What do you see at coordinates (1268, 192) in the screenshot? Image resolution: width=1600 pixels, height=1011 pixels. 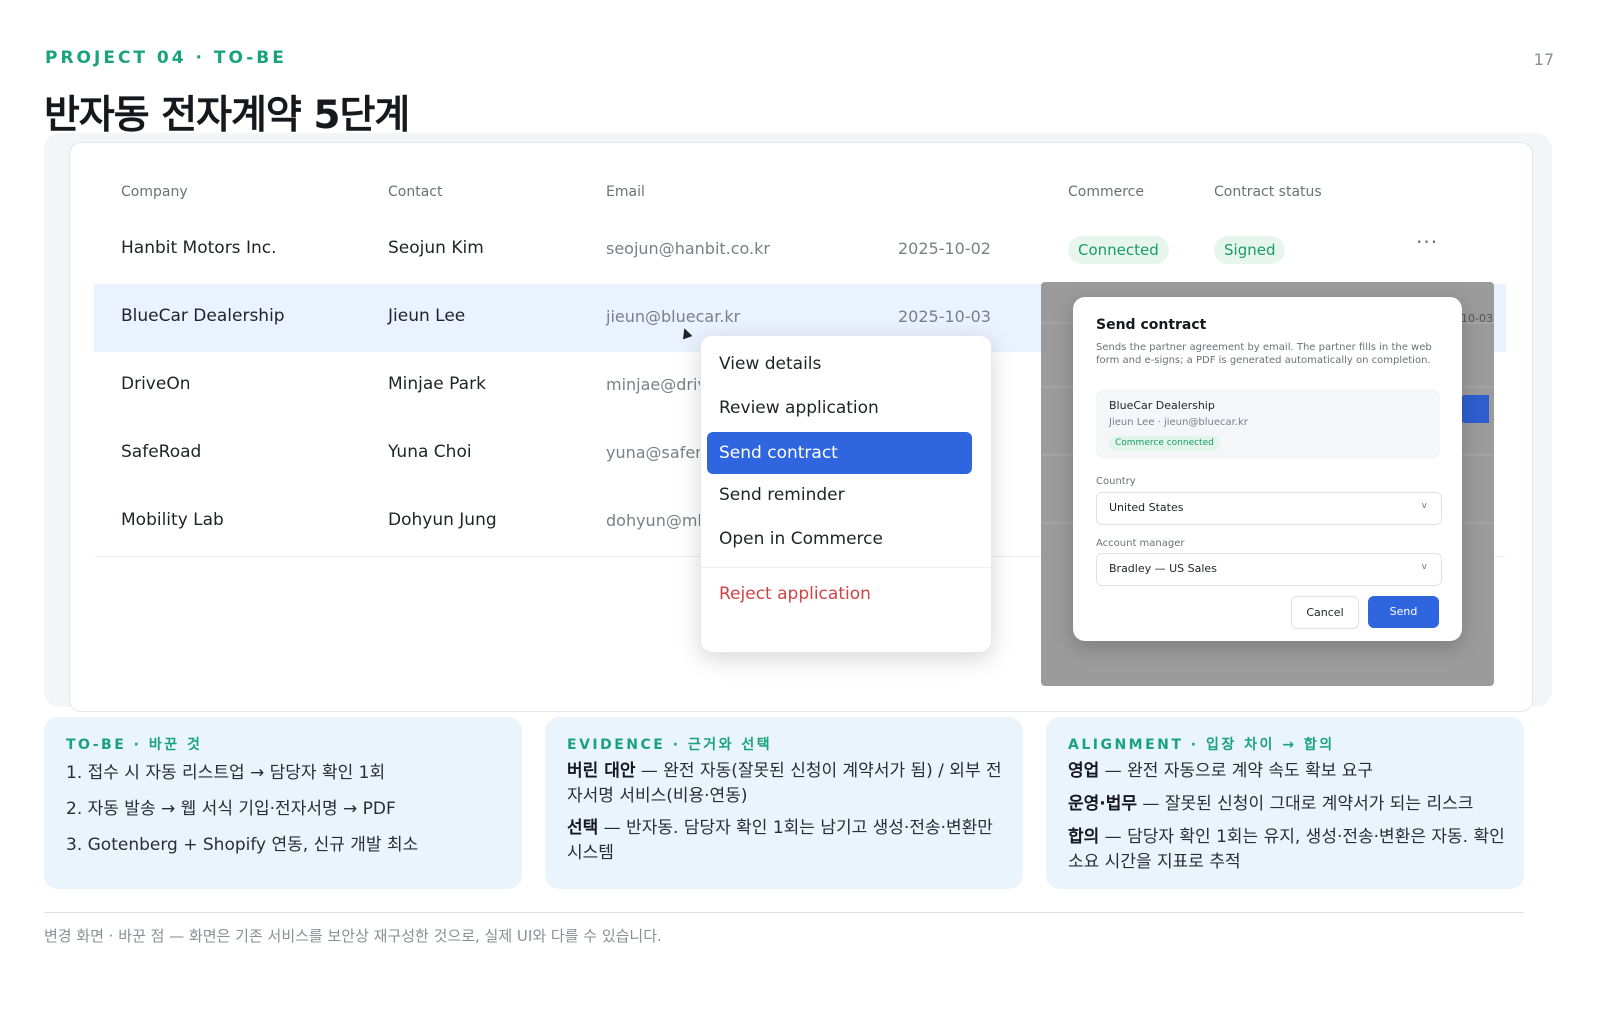 I see `column-header-contract-status: Contract status` at bounding box center [1268, 192].